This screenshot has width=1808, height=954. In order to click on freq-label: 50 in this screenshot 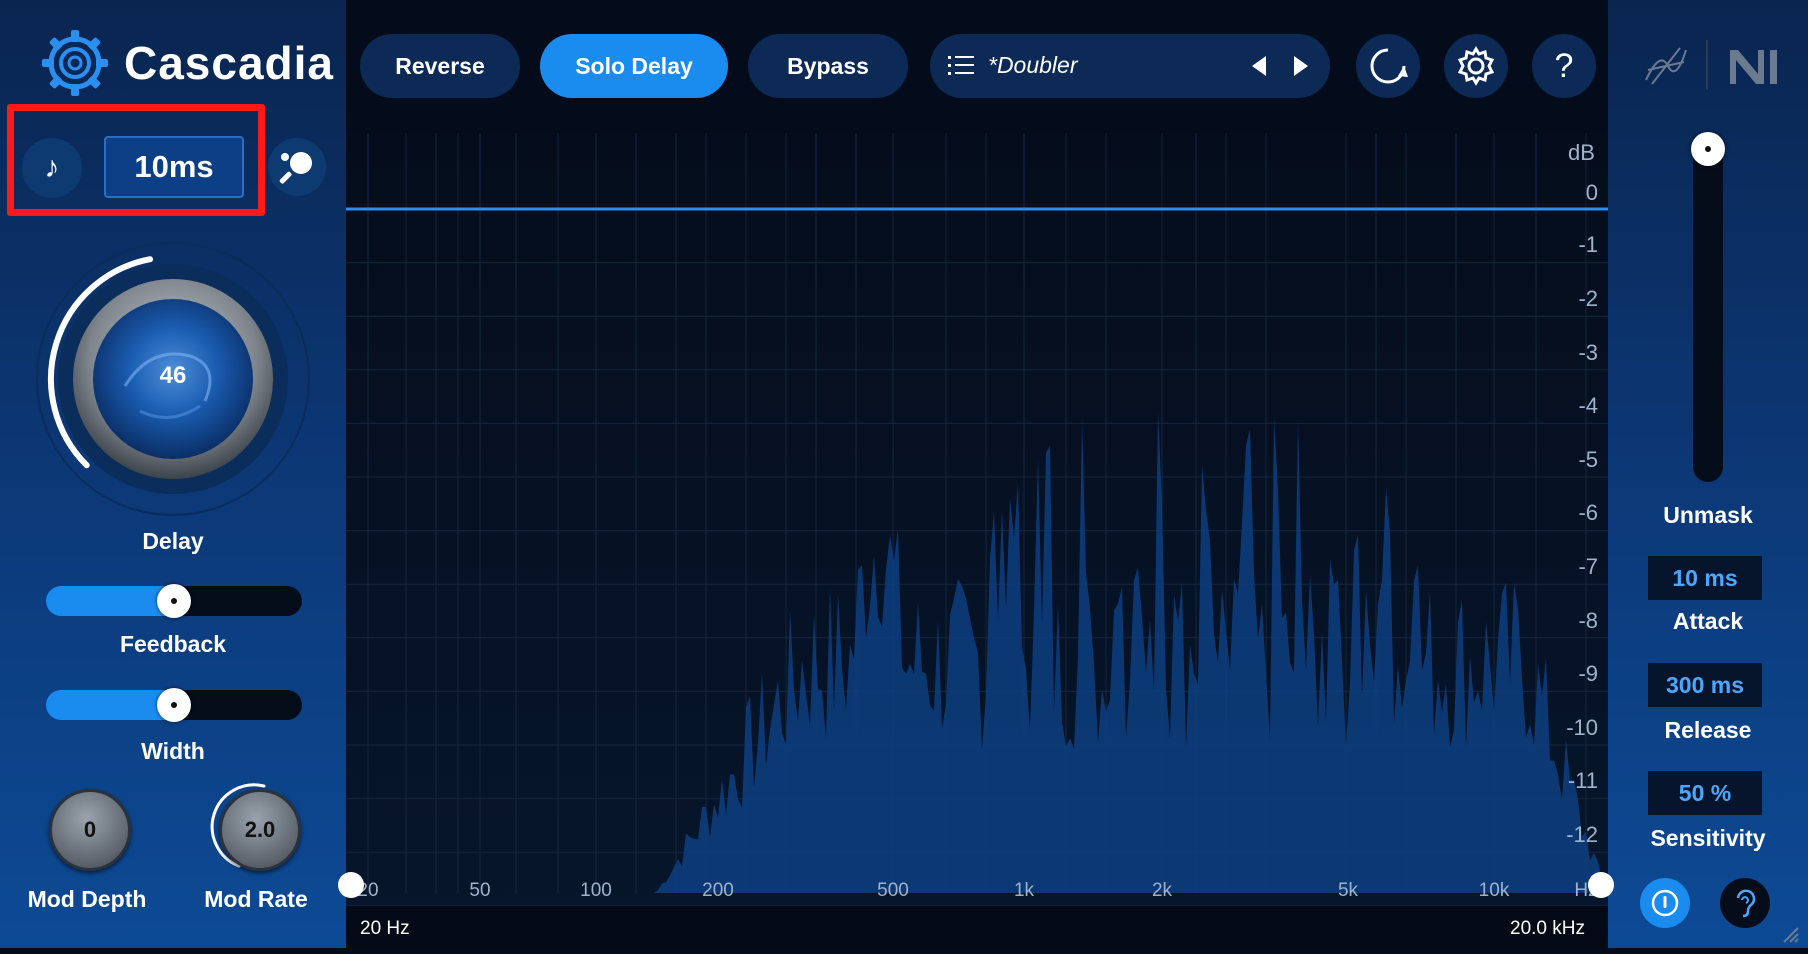, I will do `click(480, 890)`.